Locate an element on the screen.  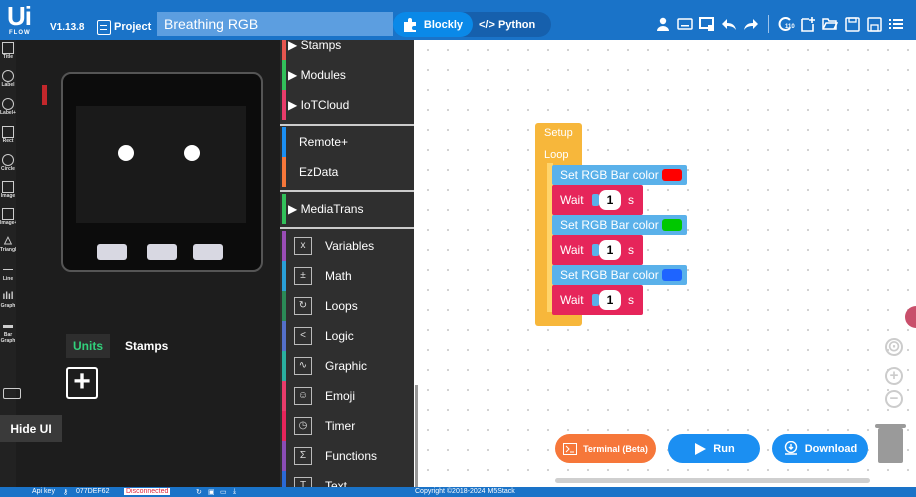
category-variables: x Variables is located at coordinates (347, 246).